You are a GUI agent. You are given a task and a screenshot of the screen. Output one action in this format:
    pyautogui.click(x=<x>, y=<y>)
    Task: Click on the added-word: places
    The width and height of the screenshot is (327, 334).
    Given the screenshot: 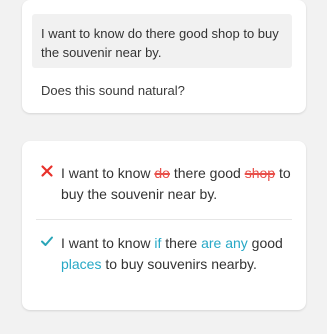 What is the action you would take?
    pyautogui.click(x=81, y=264)
    